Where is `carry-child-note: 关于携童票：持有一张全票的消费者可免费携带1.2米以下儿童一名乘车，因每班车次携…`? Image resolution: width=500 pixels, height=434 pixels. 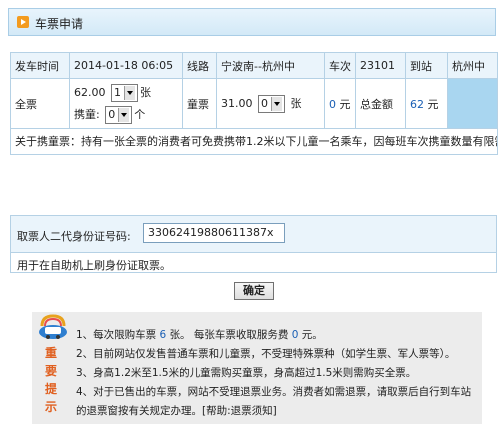 carry-child-note: 关于携童票：持有一张全票的消费者可免费携带1.2米以下儿童一名乘车，因每班车次携… is located at coordinates (254, 141).